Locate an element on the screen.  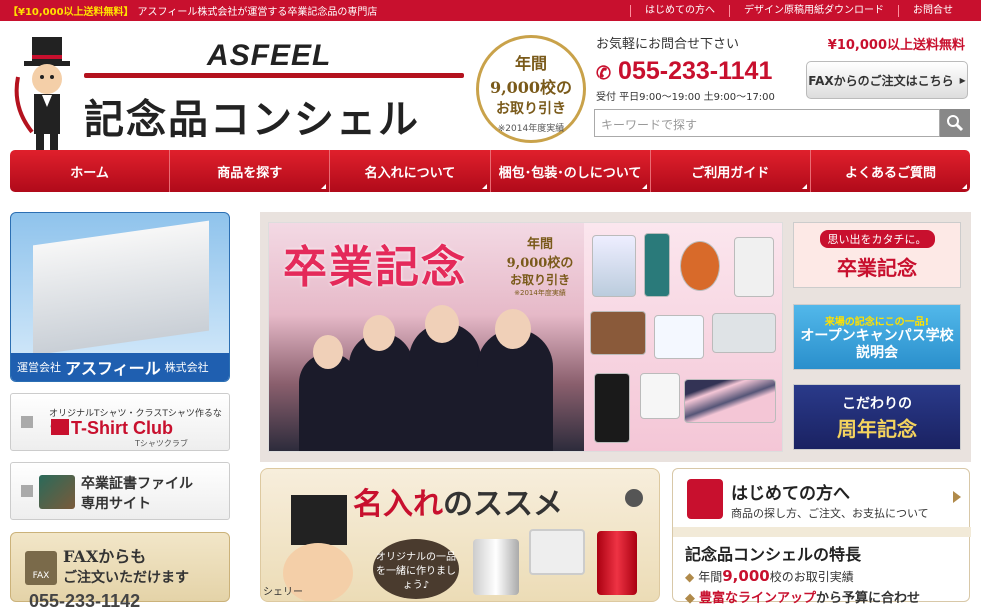
badge-line2: 9,000校の is located at coordinates (531, 87).